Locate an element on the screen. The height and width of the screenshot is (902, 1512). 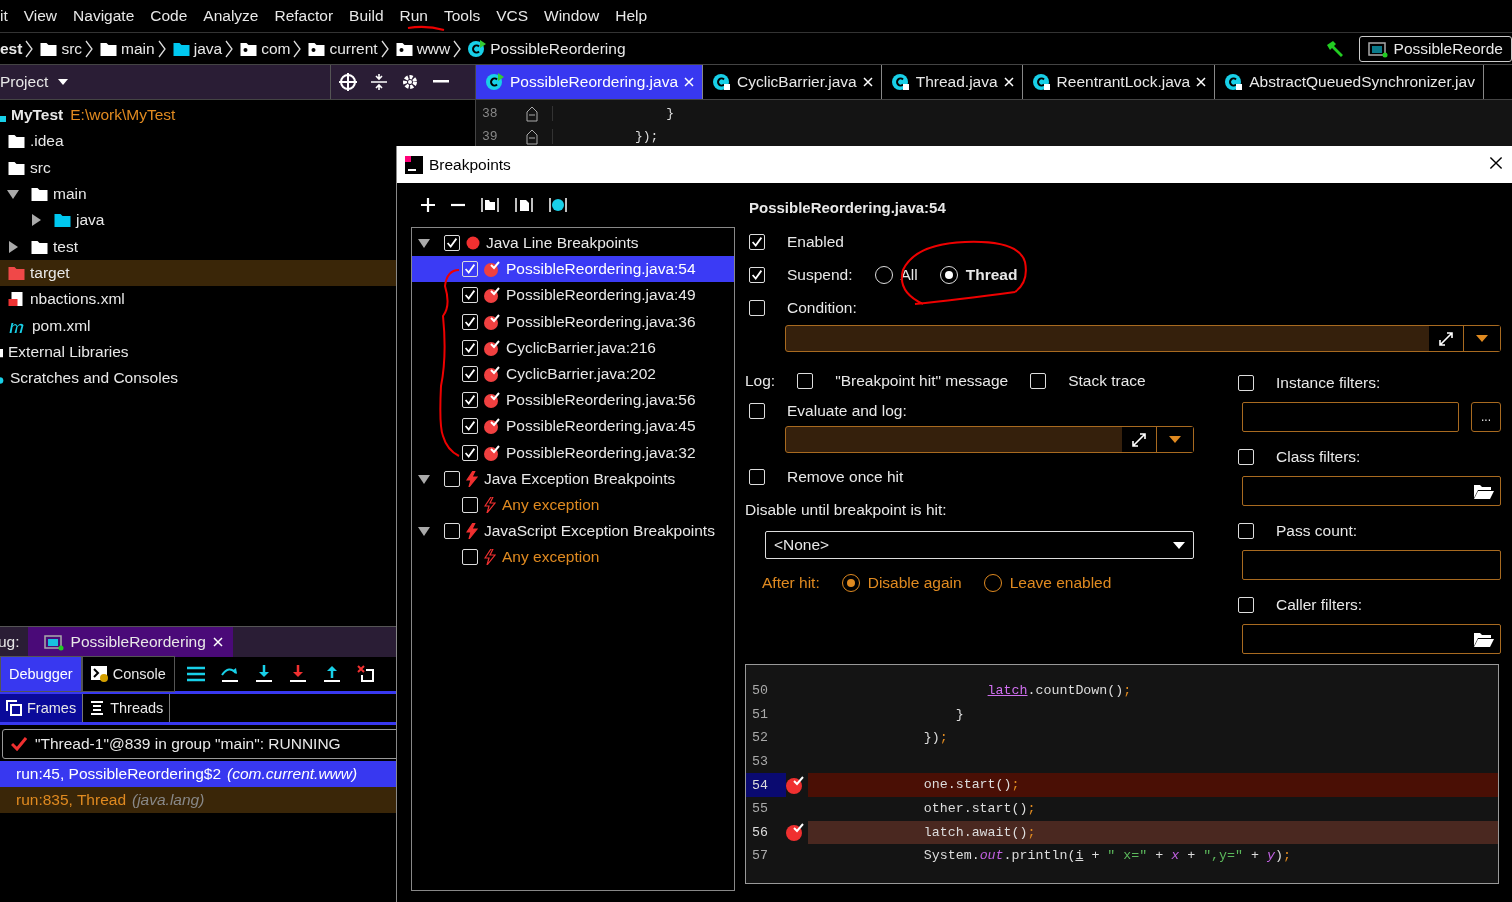
close-icon is located at coordinates (1496, 162).